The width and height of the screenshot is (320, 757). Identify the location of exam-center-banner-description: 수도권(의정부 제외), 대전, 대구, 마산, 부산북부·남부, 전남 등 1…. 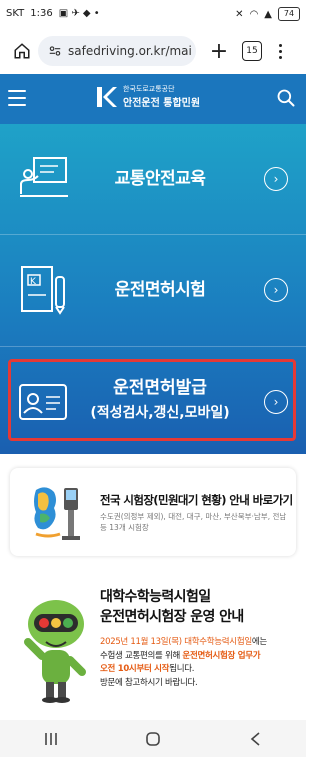
(193, 522).